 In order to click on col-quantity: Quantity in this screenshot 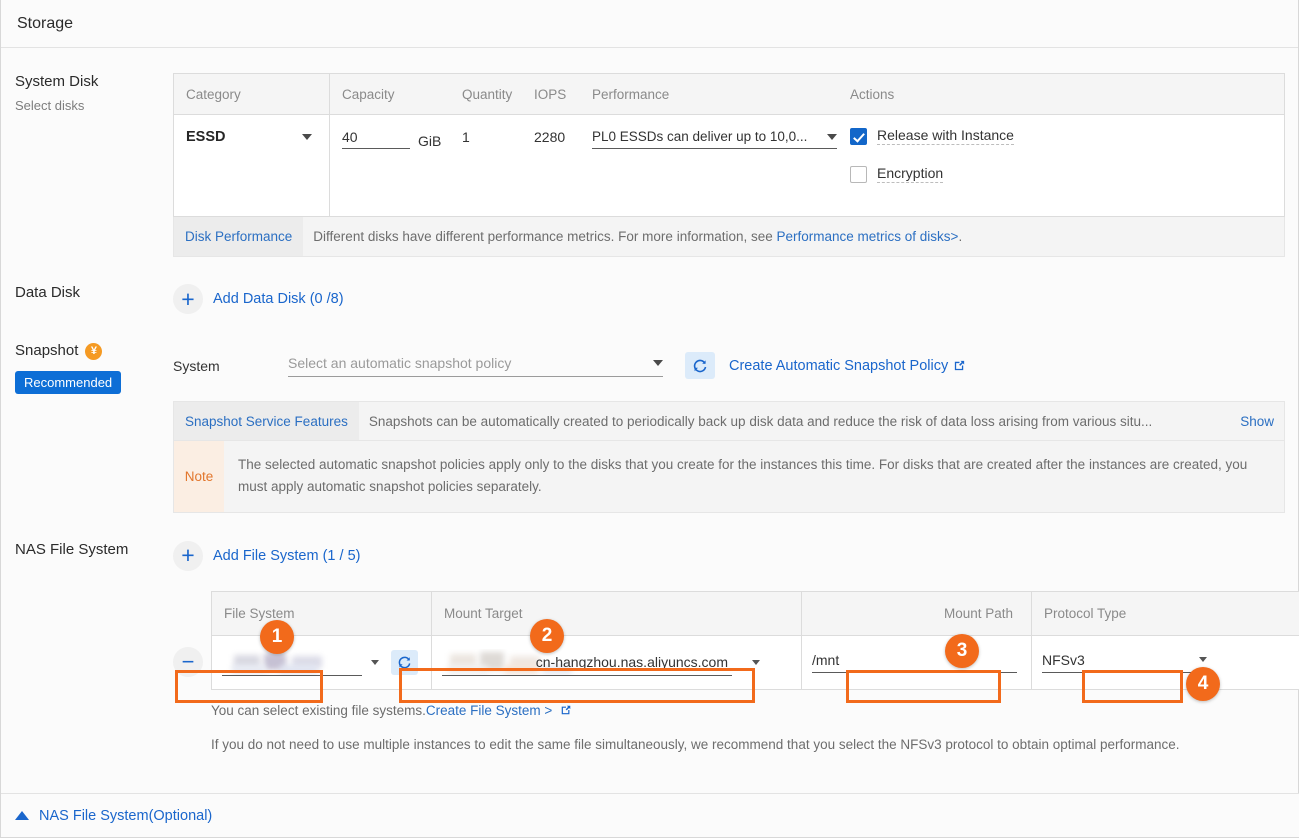, I will do `click(487, 94)`.